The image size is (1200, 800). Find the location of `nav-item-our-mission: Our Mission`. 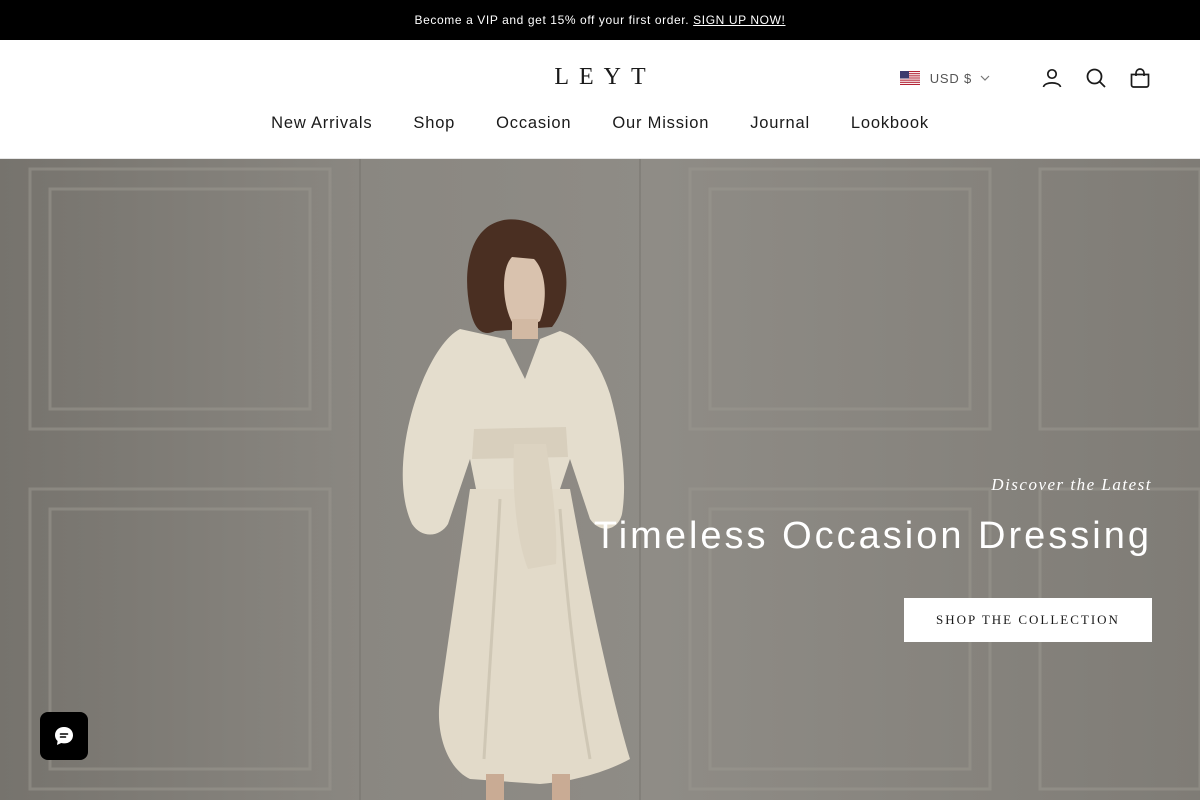

nav-item-our-mission: Our Mission is located at coordinates (660, 123).